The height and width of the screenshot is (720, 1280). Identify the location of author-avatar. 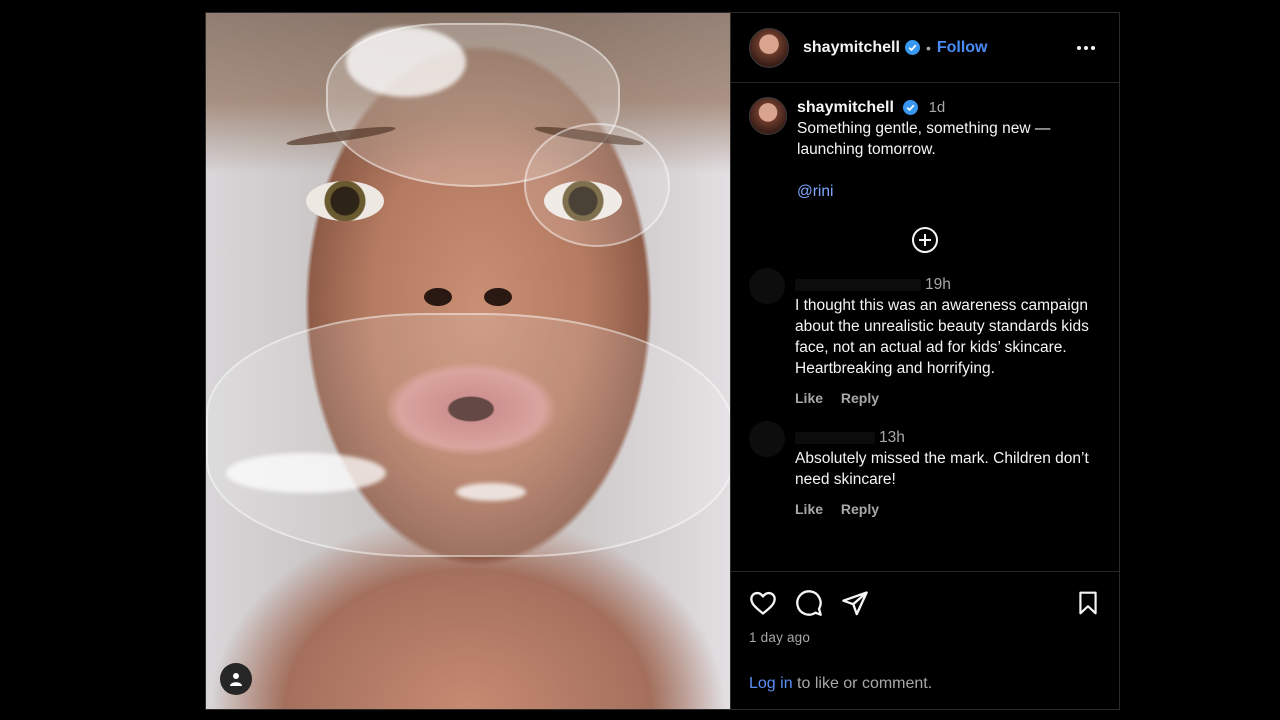
(769, 47).